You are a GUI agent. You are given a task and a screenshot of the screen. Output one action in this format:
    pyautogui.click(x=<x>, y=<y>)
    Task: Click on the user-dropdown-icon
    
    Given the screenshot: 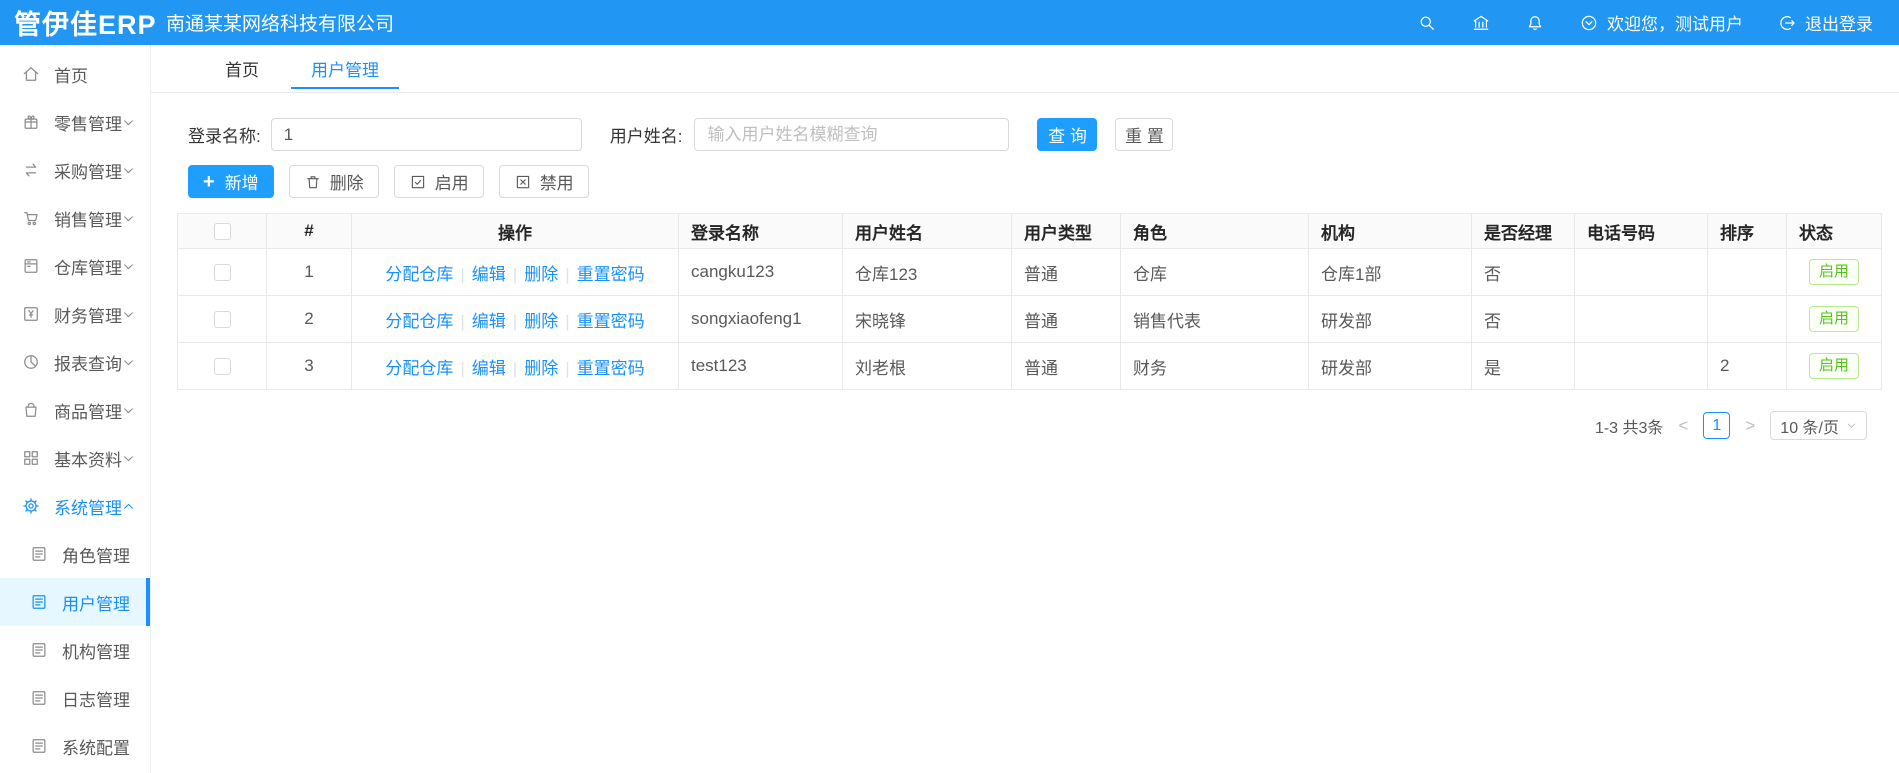 What is the action you would take?
    pyautogui.click(x=1589, y=22)
    